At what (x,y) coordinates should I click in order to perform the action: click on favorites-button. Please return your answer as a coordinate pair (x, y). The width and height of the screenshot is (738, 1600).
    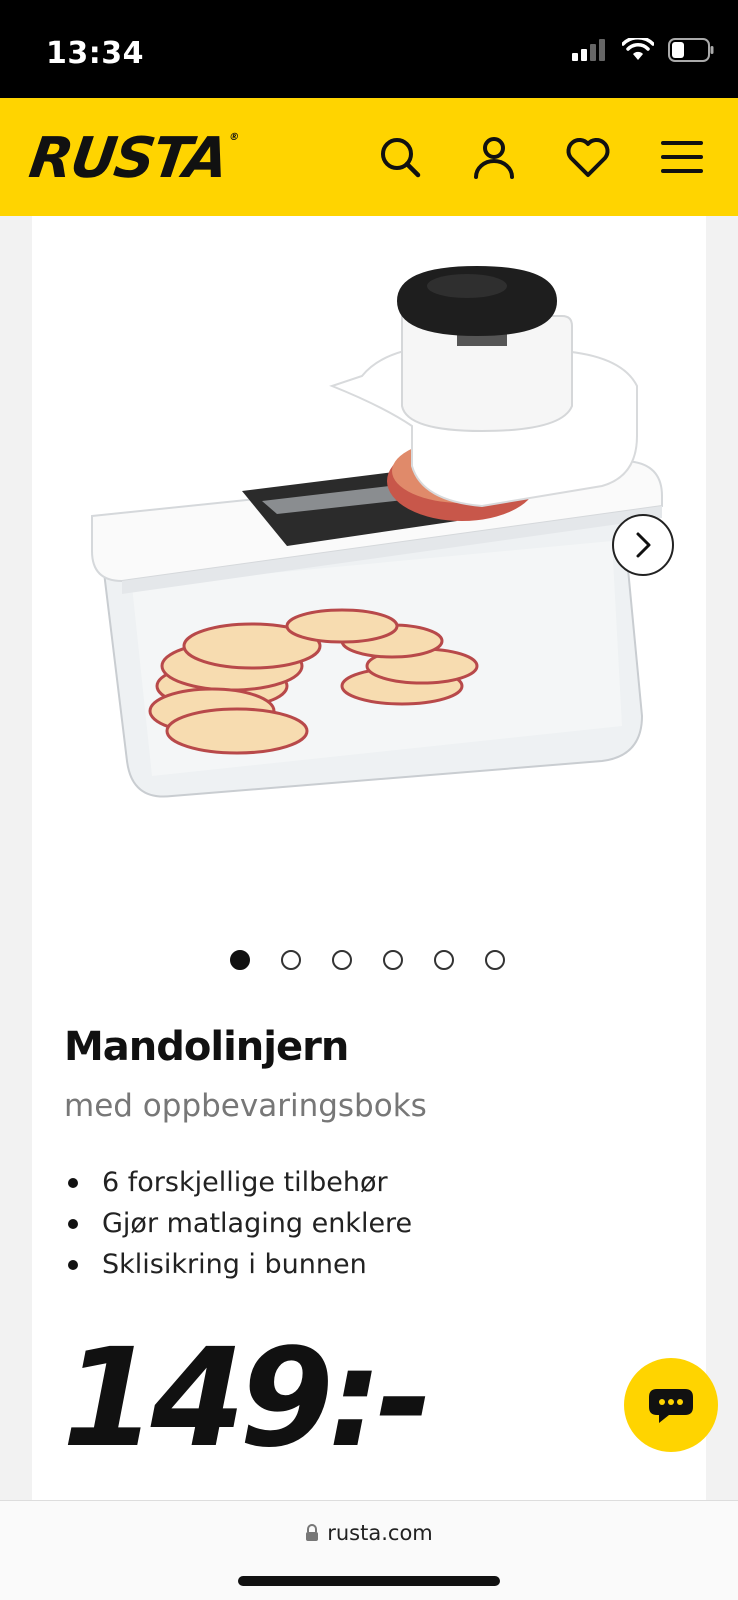
    Looking at the image, I should click on (588, 157).